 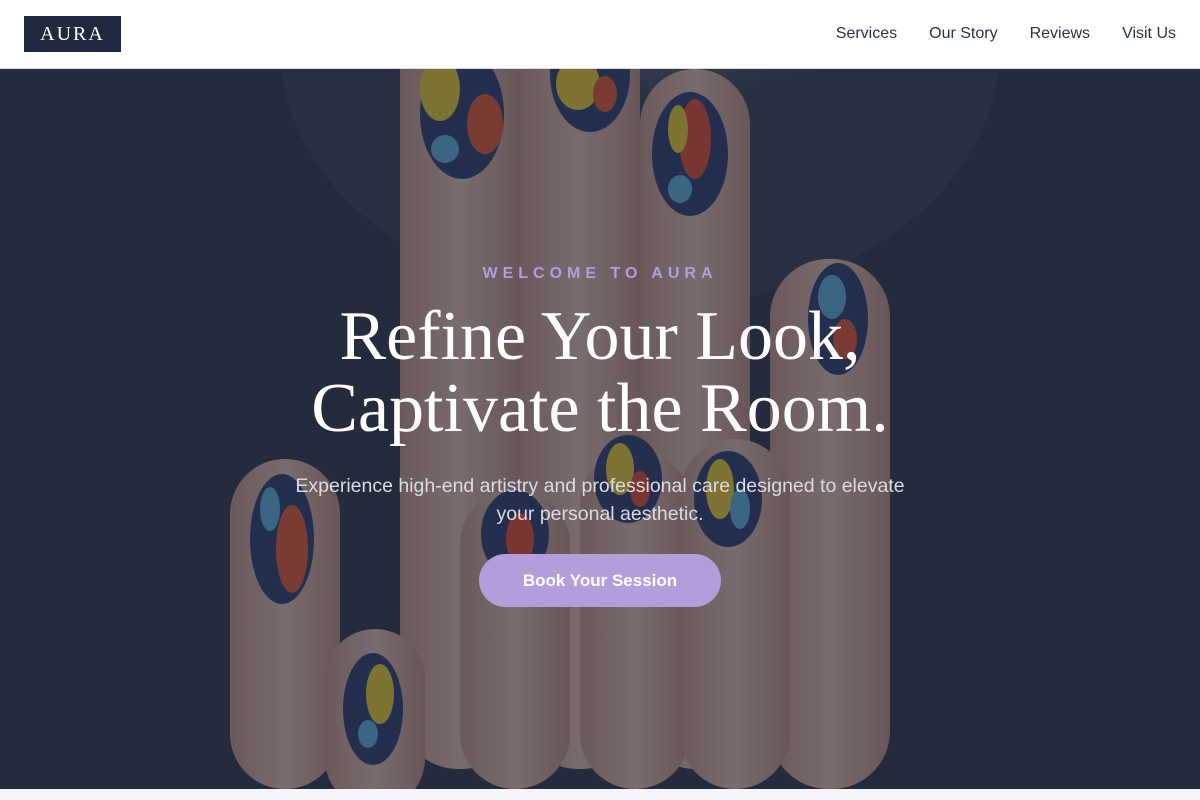 What do you see at coordinates (600, 34) in the screenshot?
I see `site-header: AURA Services Our Story Reviews Visit Us` at bounding box center [600, 34].